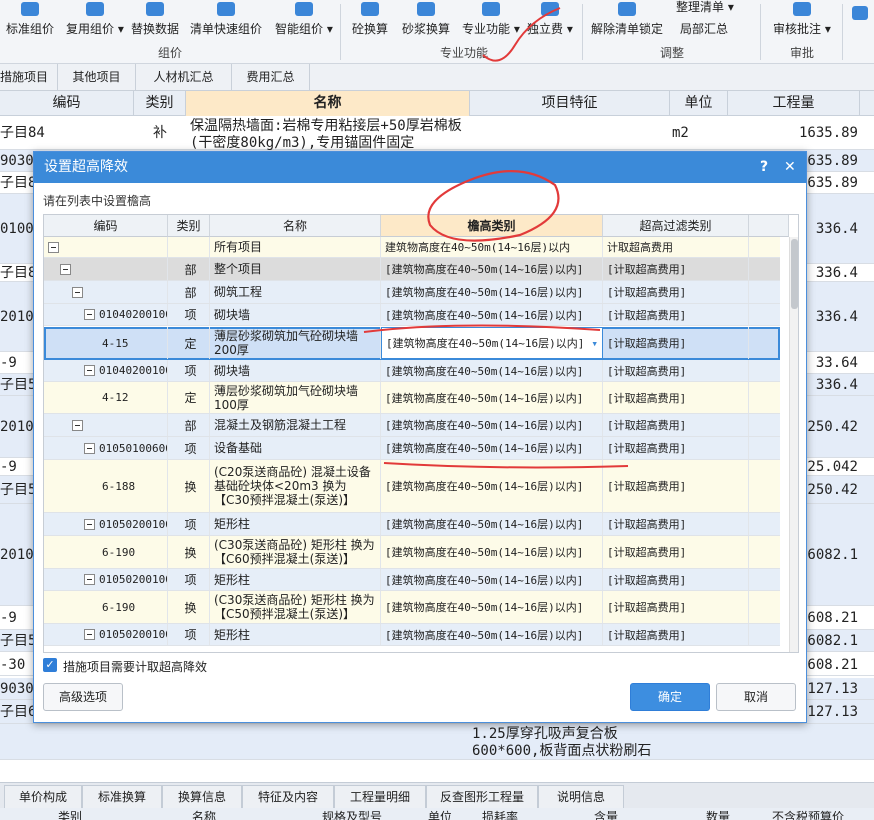 The width and height of the screenshot is (874, 820). What do you see at coordinates (97, 77) in the screenshot?
I see `tab-other-items: 其他项目` at bounding box center [97, 77].